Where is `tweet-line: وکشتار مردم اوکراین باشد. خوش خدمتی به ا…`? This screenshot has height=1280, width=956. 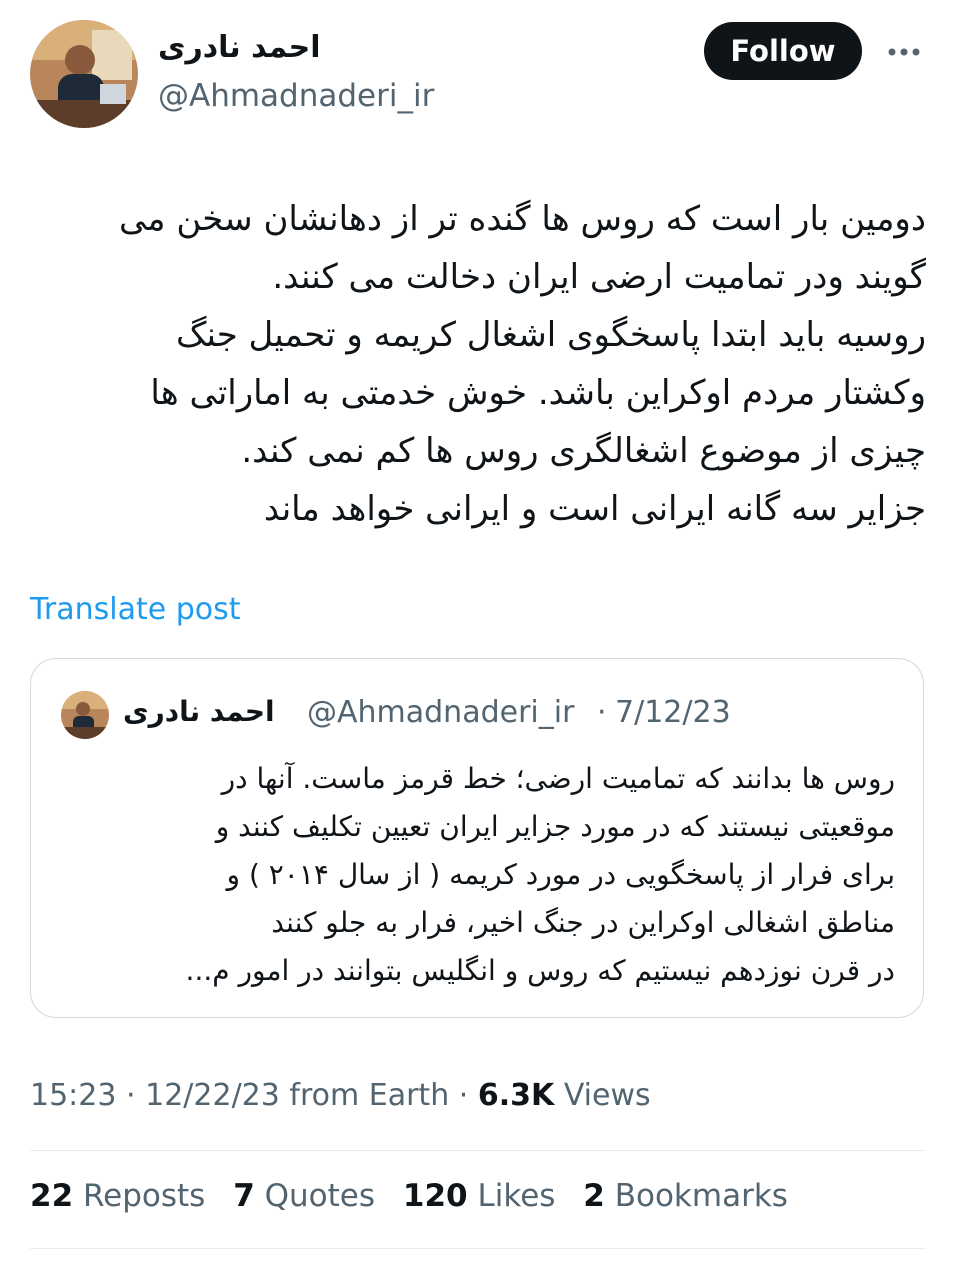
tweet-line: وکشتار مردم اوکراین باشد. خوش خدمتی به ا… is located at coordinates (538, 393).